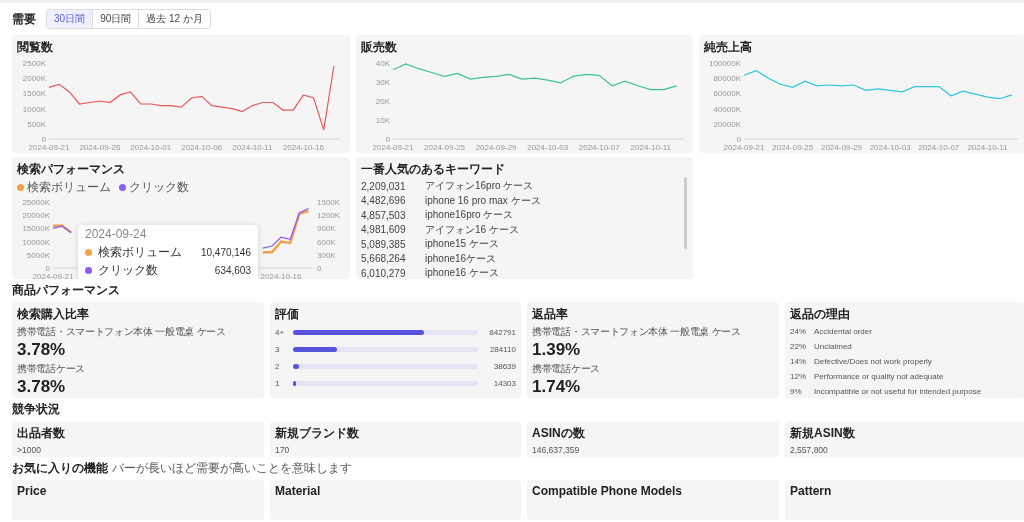  What do you see at coordinates (796, 391) in the screenshot?
I see `reason-share: 9%` at bounding box center [796, 391].